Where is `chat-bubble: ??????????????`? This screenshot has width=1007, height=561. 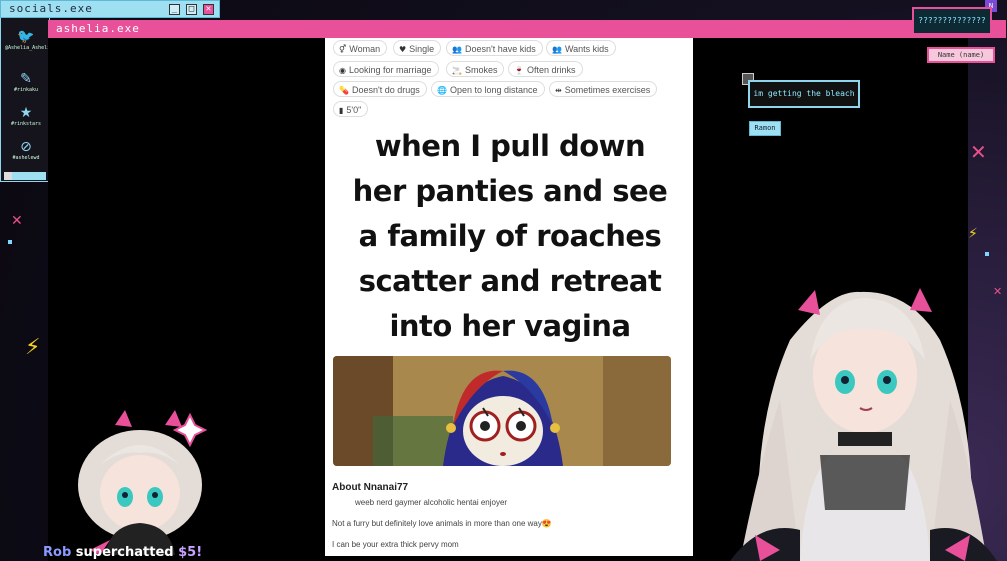
chat-bubble: ?????????????? is located at coordinates (952, 21).